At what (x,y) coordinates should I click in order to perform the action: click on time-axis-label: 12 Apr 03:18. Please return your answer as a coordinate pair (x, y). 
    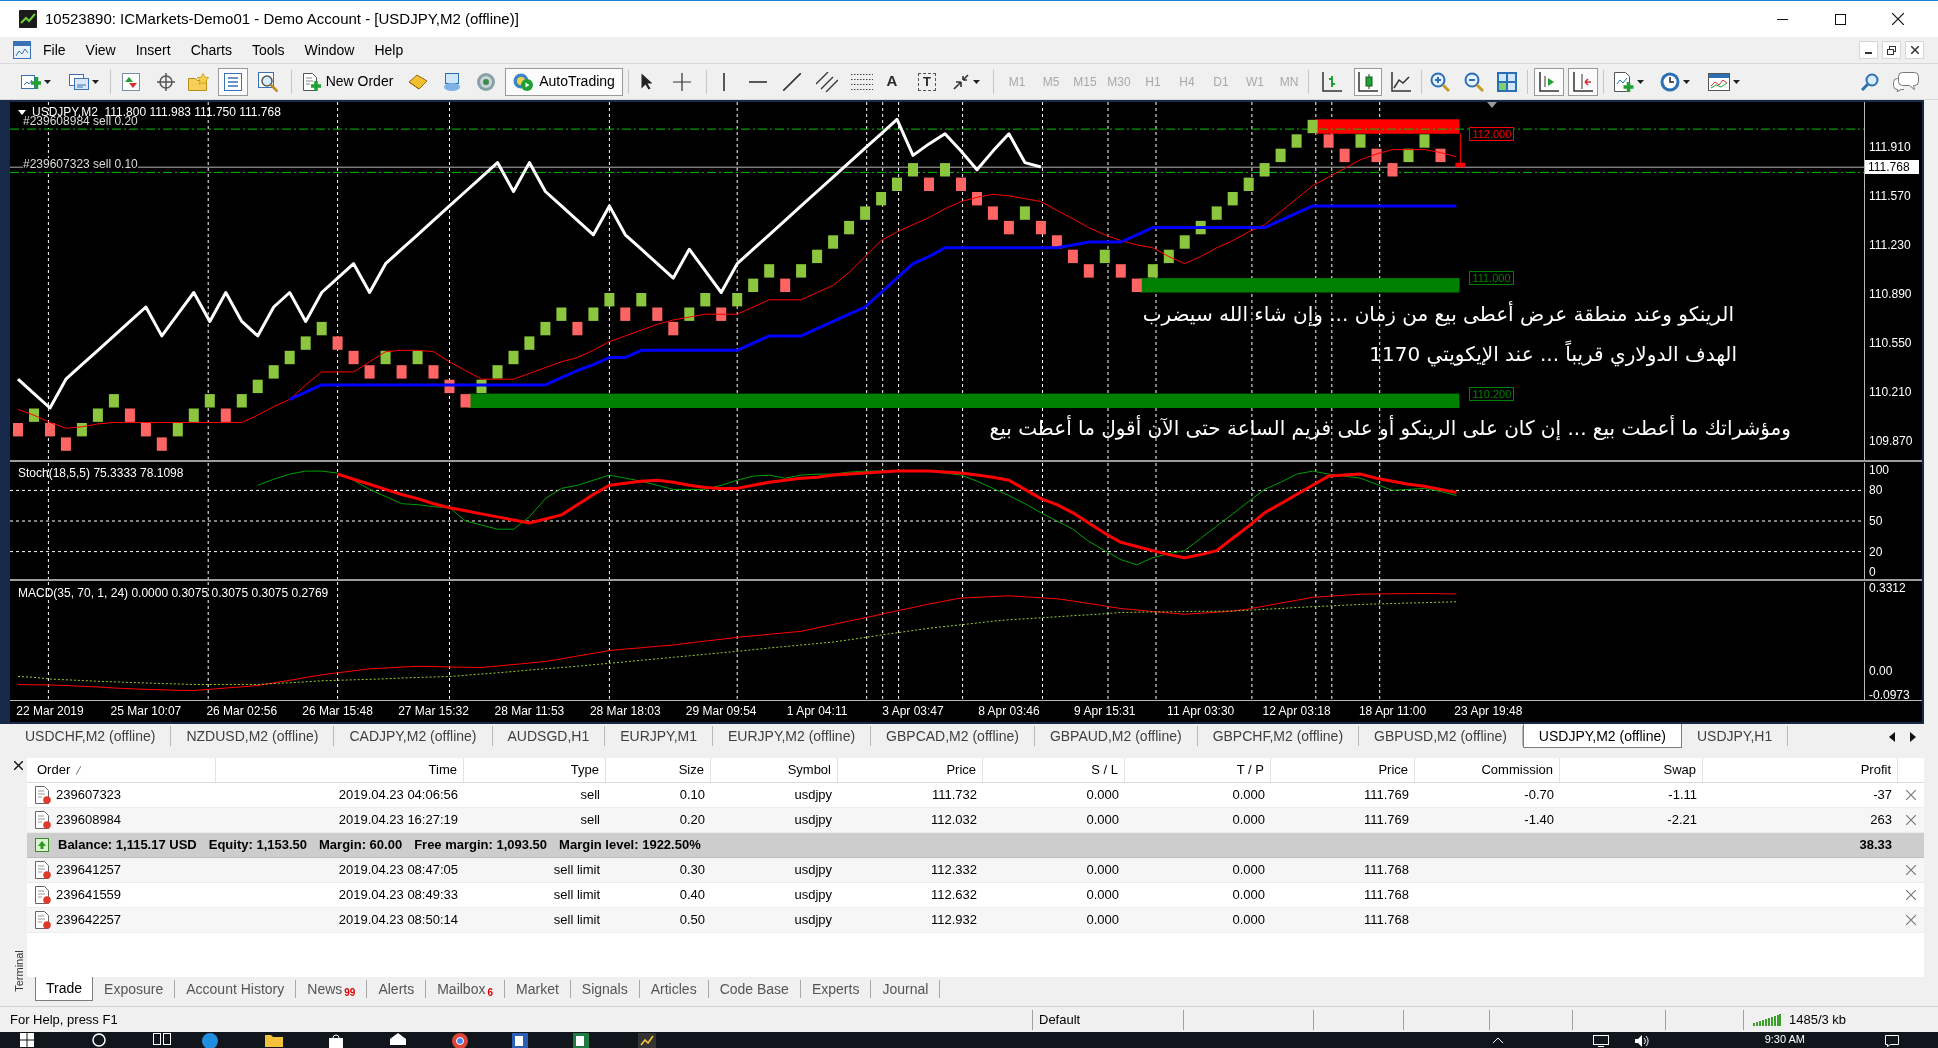
    Looking at the image, I should click on (1296, 711).